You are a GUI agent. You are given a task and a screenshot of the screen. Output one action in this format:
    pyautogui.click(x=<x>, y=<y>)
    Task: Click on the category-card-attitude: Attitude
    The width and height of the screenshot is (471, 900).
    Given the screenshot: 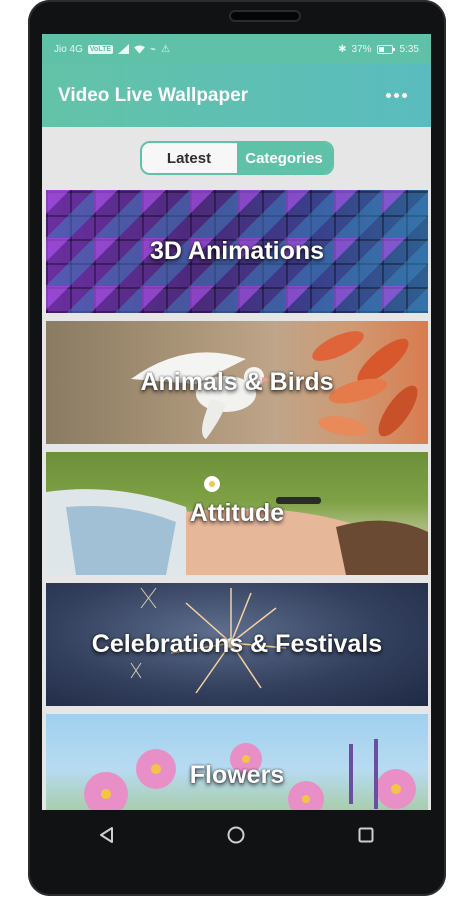 What is the action you would take?
    pyautogui.click(x=237, y=513)
    